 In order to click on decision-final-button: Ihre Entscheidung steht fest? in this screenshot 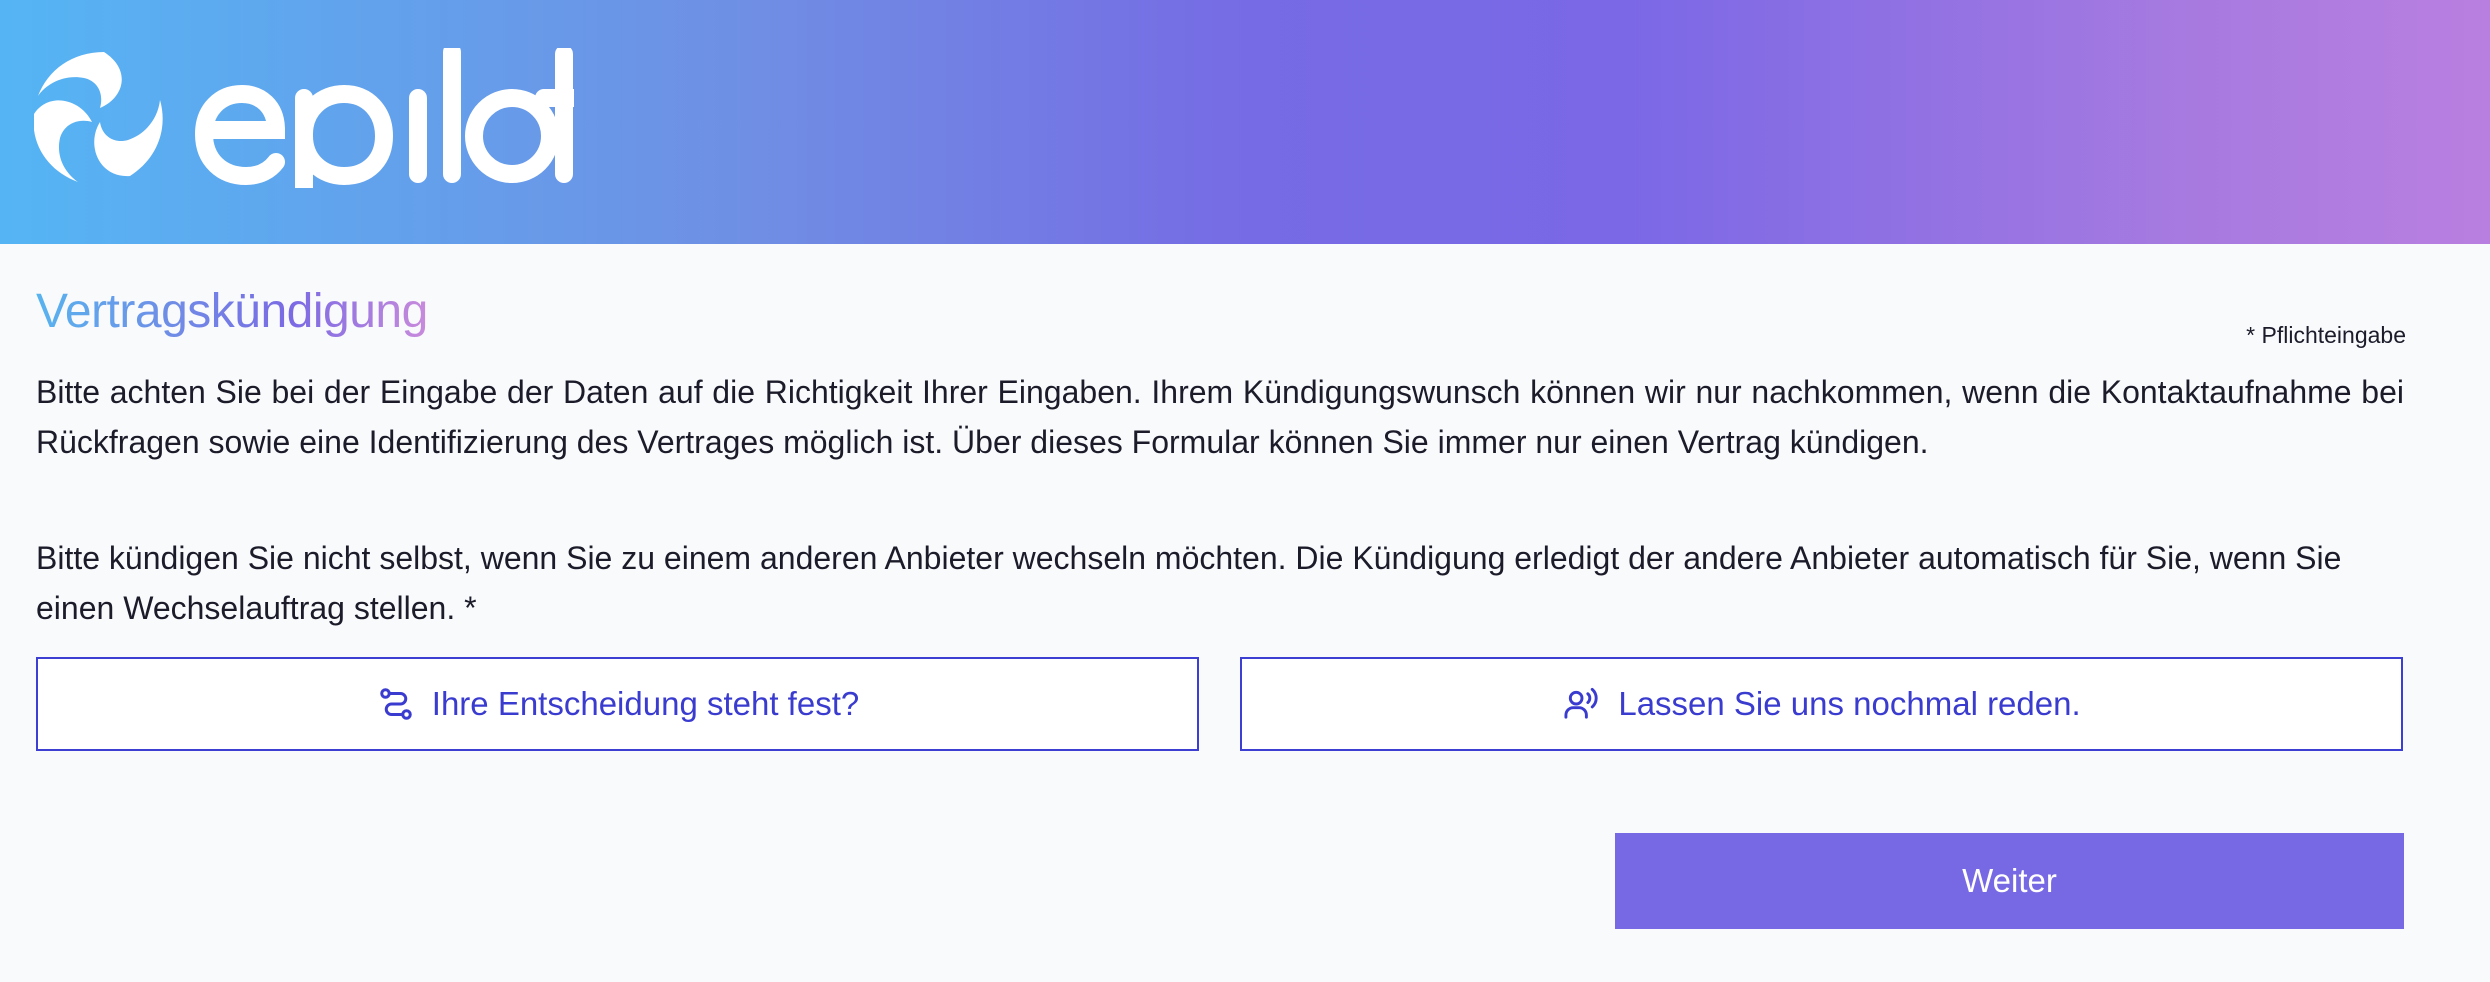, I will do `click(617, 704)`.